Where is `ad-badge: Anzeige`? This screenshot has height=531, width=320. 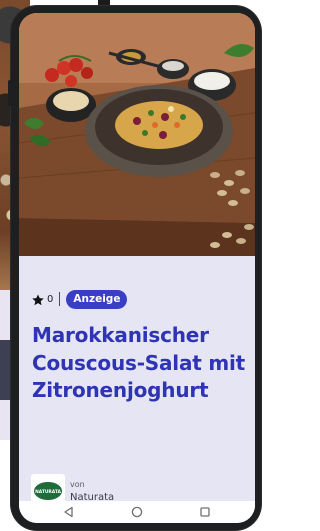 ad-badge: Anzeige is located at coordinates (97, 299).